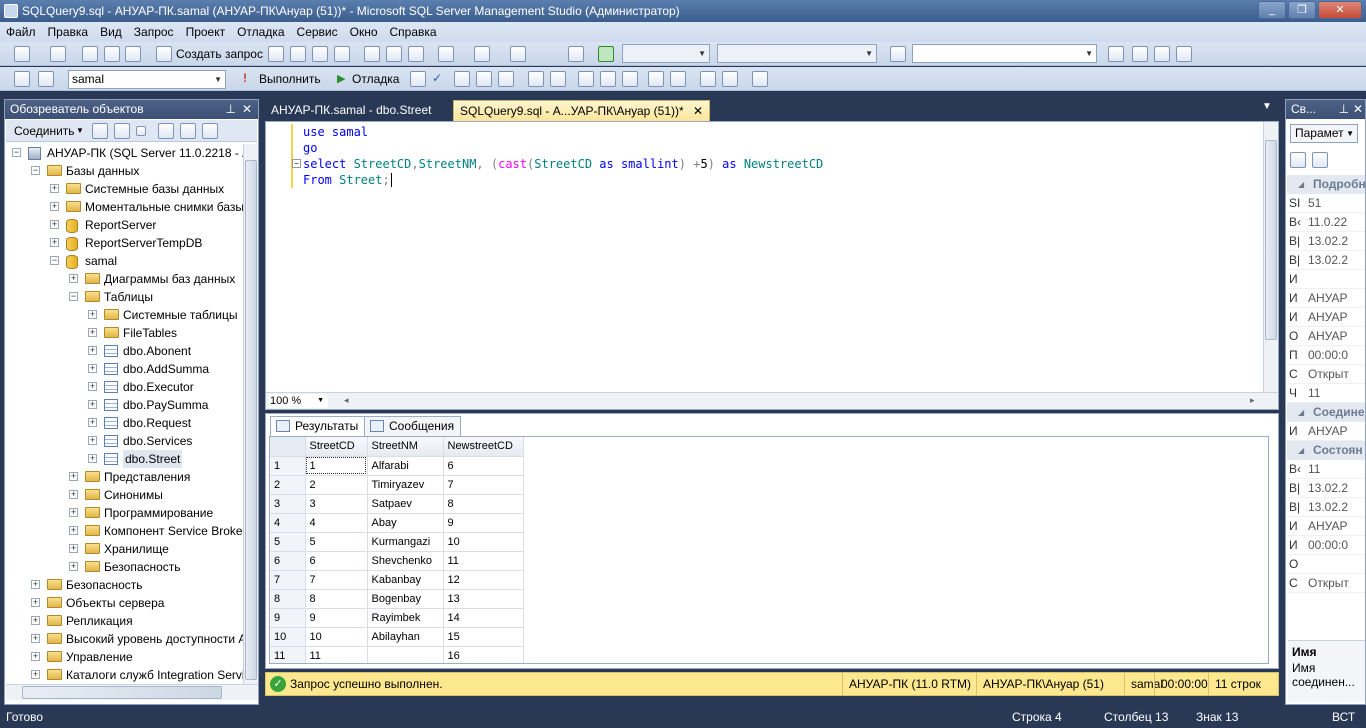  What do you see at coordinates (405, 447) in the screenshot?
I see `column-header: StreetNM` at bounding box center [405, 447].